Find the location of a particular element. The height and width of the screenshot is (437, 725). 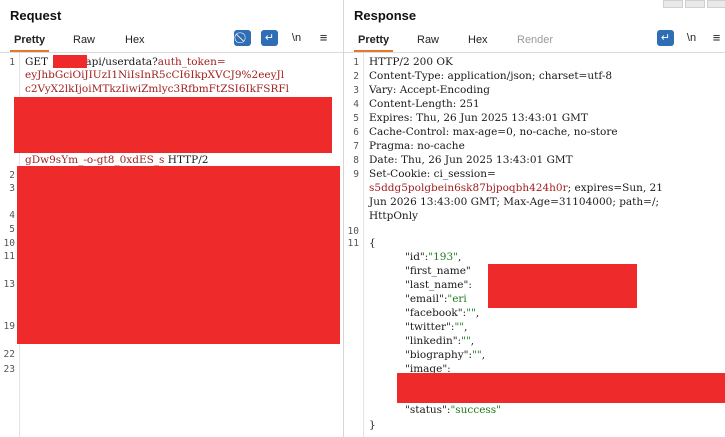

json-key: "twitter" is located at coordinates (428, 327).